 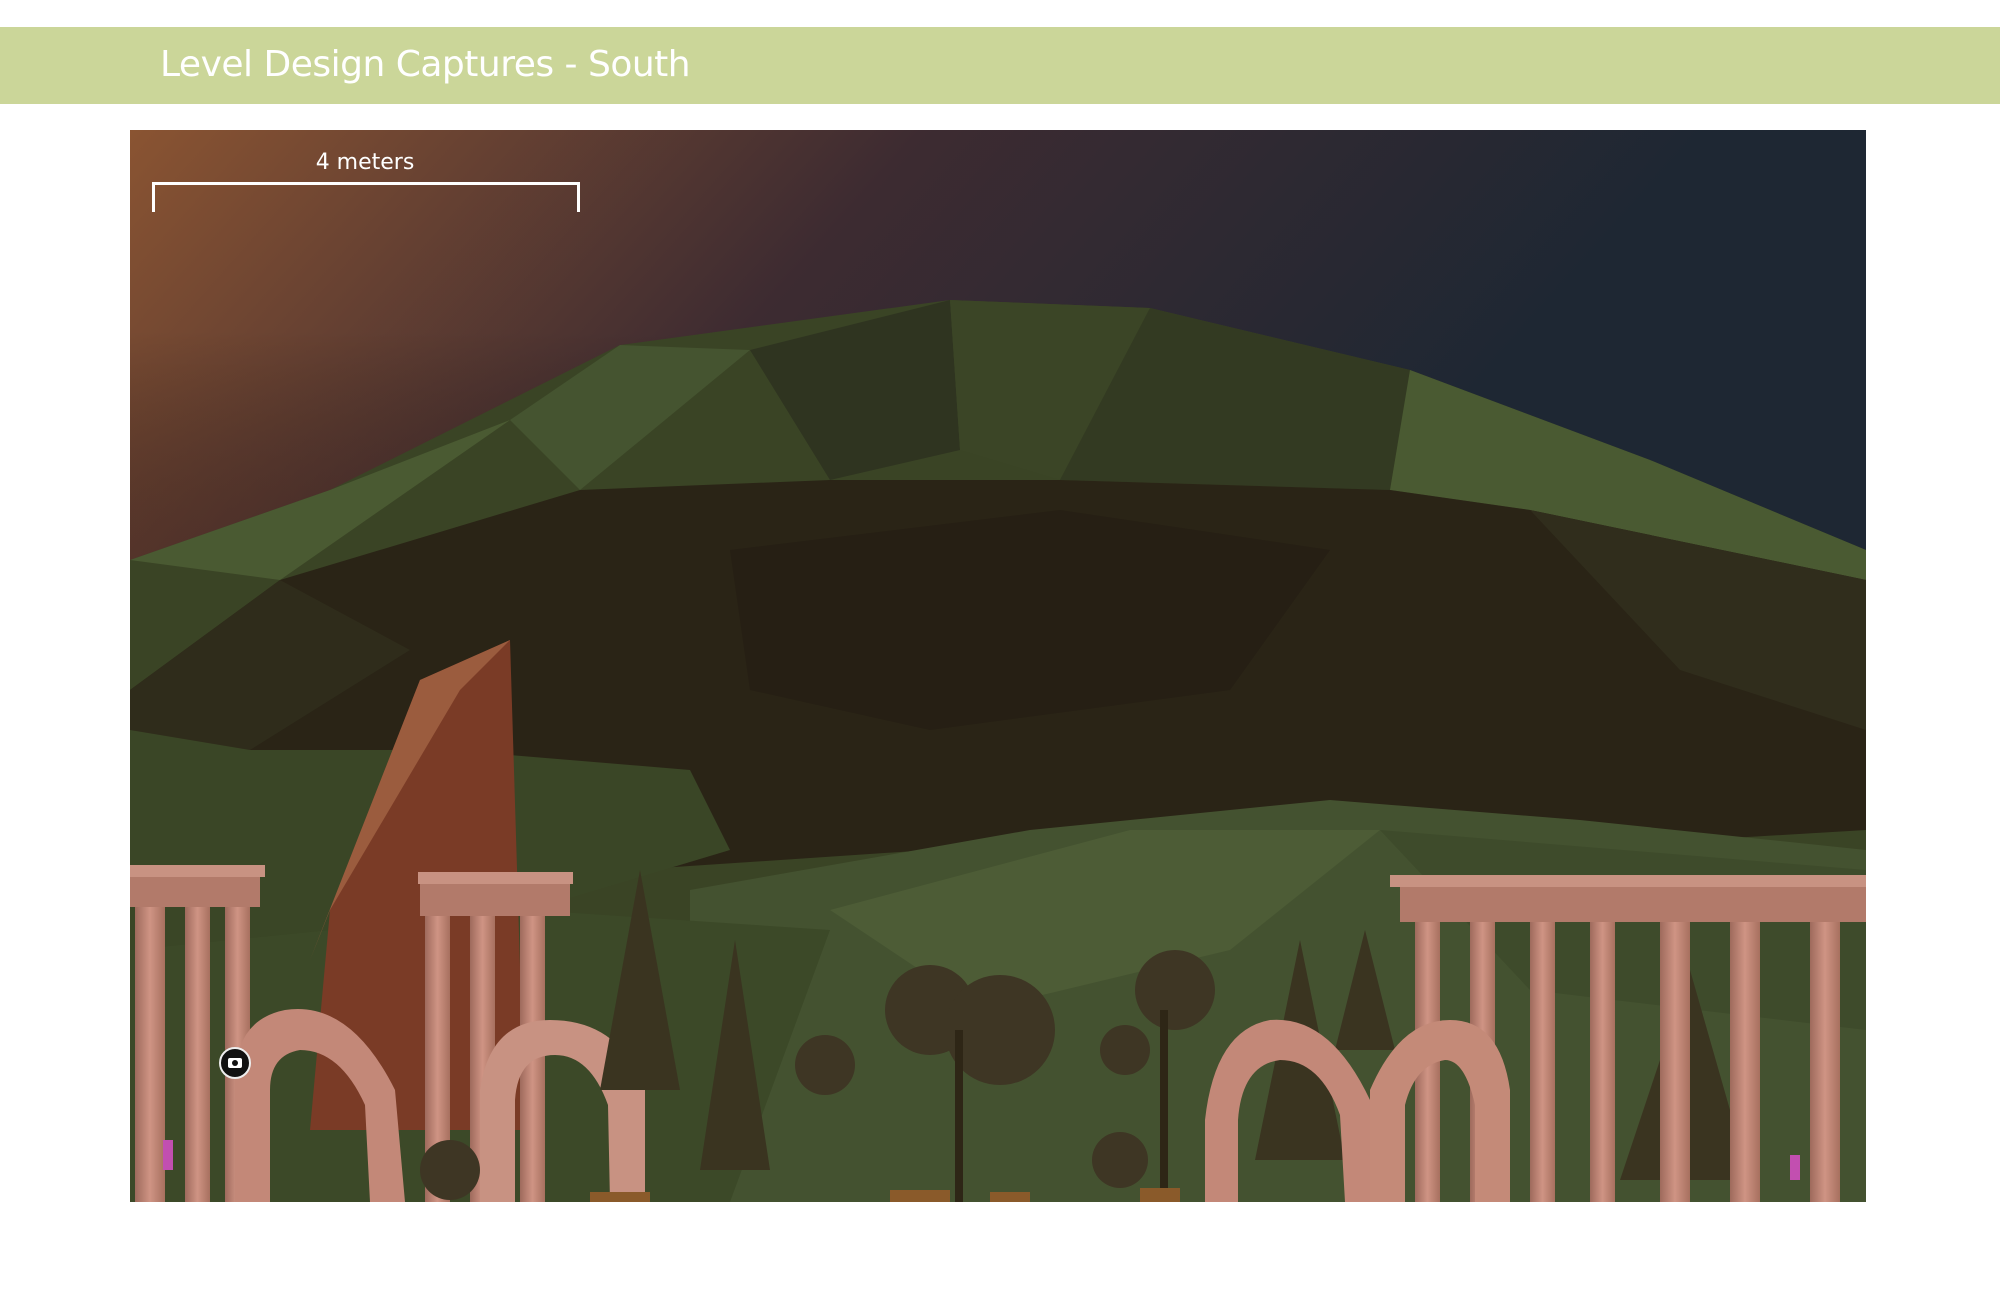 I want to click on camera-icon, so click(x=235, y=1063).